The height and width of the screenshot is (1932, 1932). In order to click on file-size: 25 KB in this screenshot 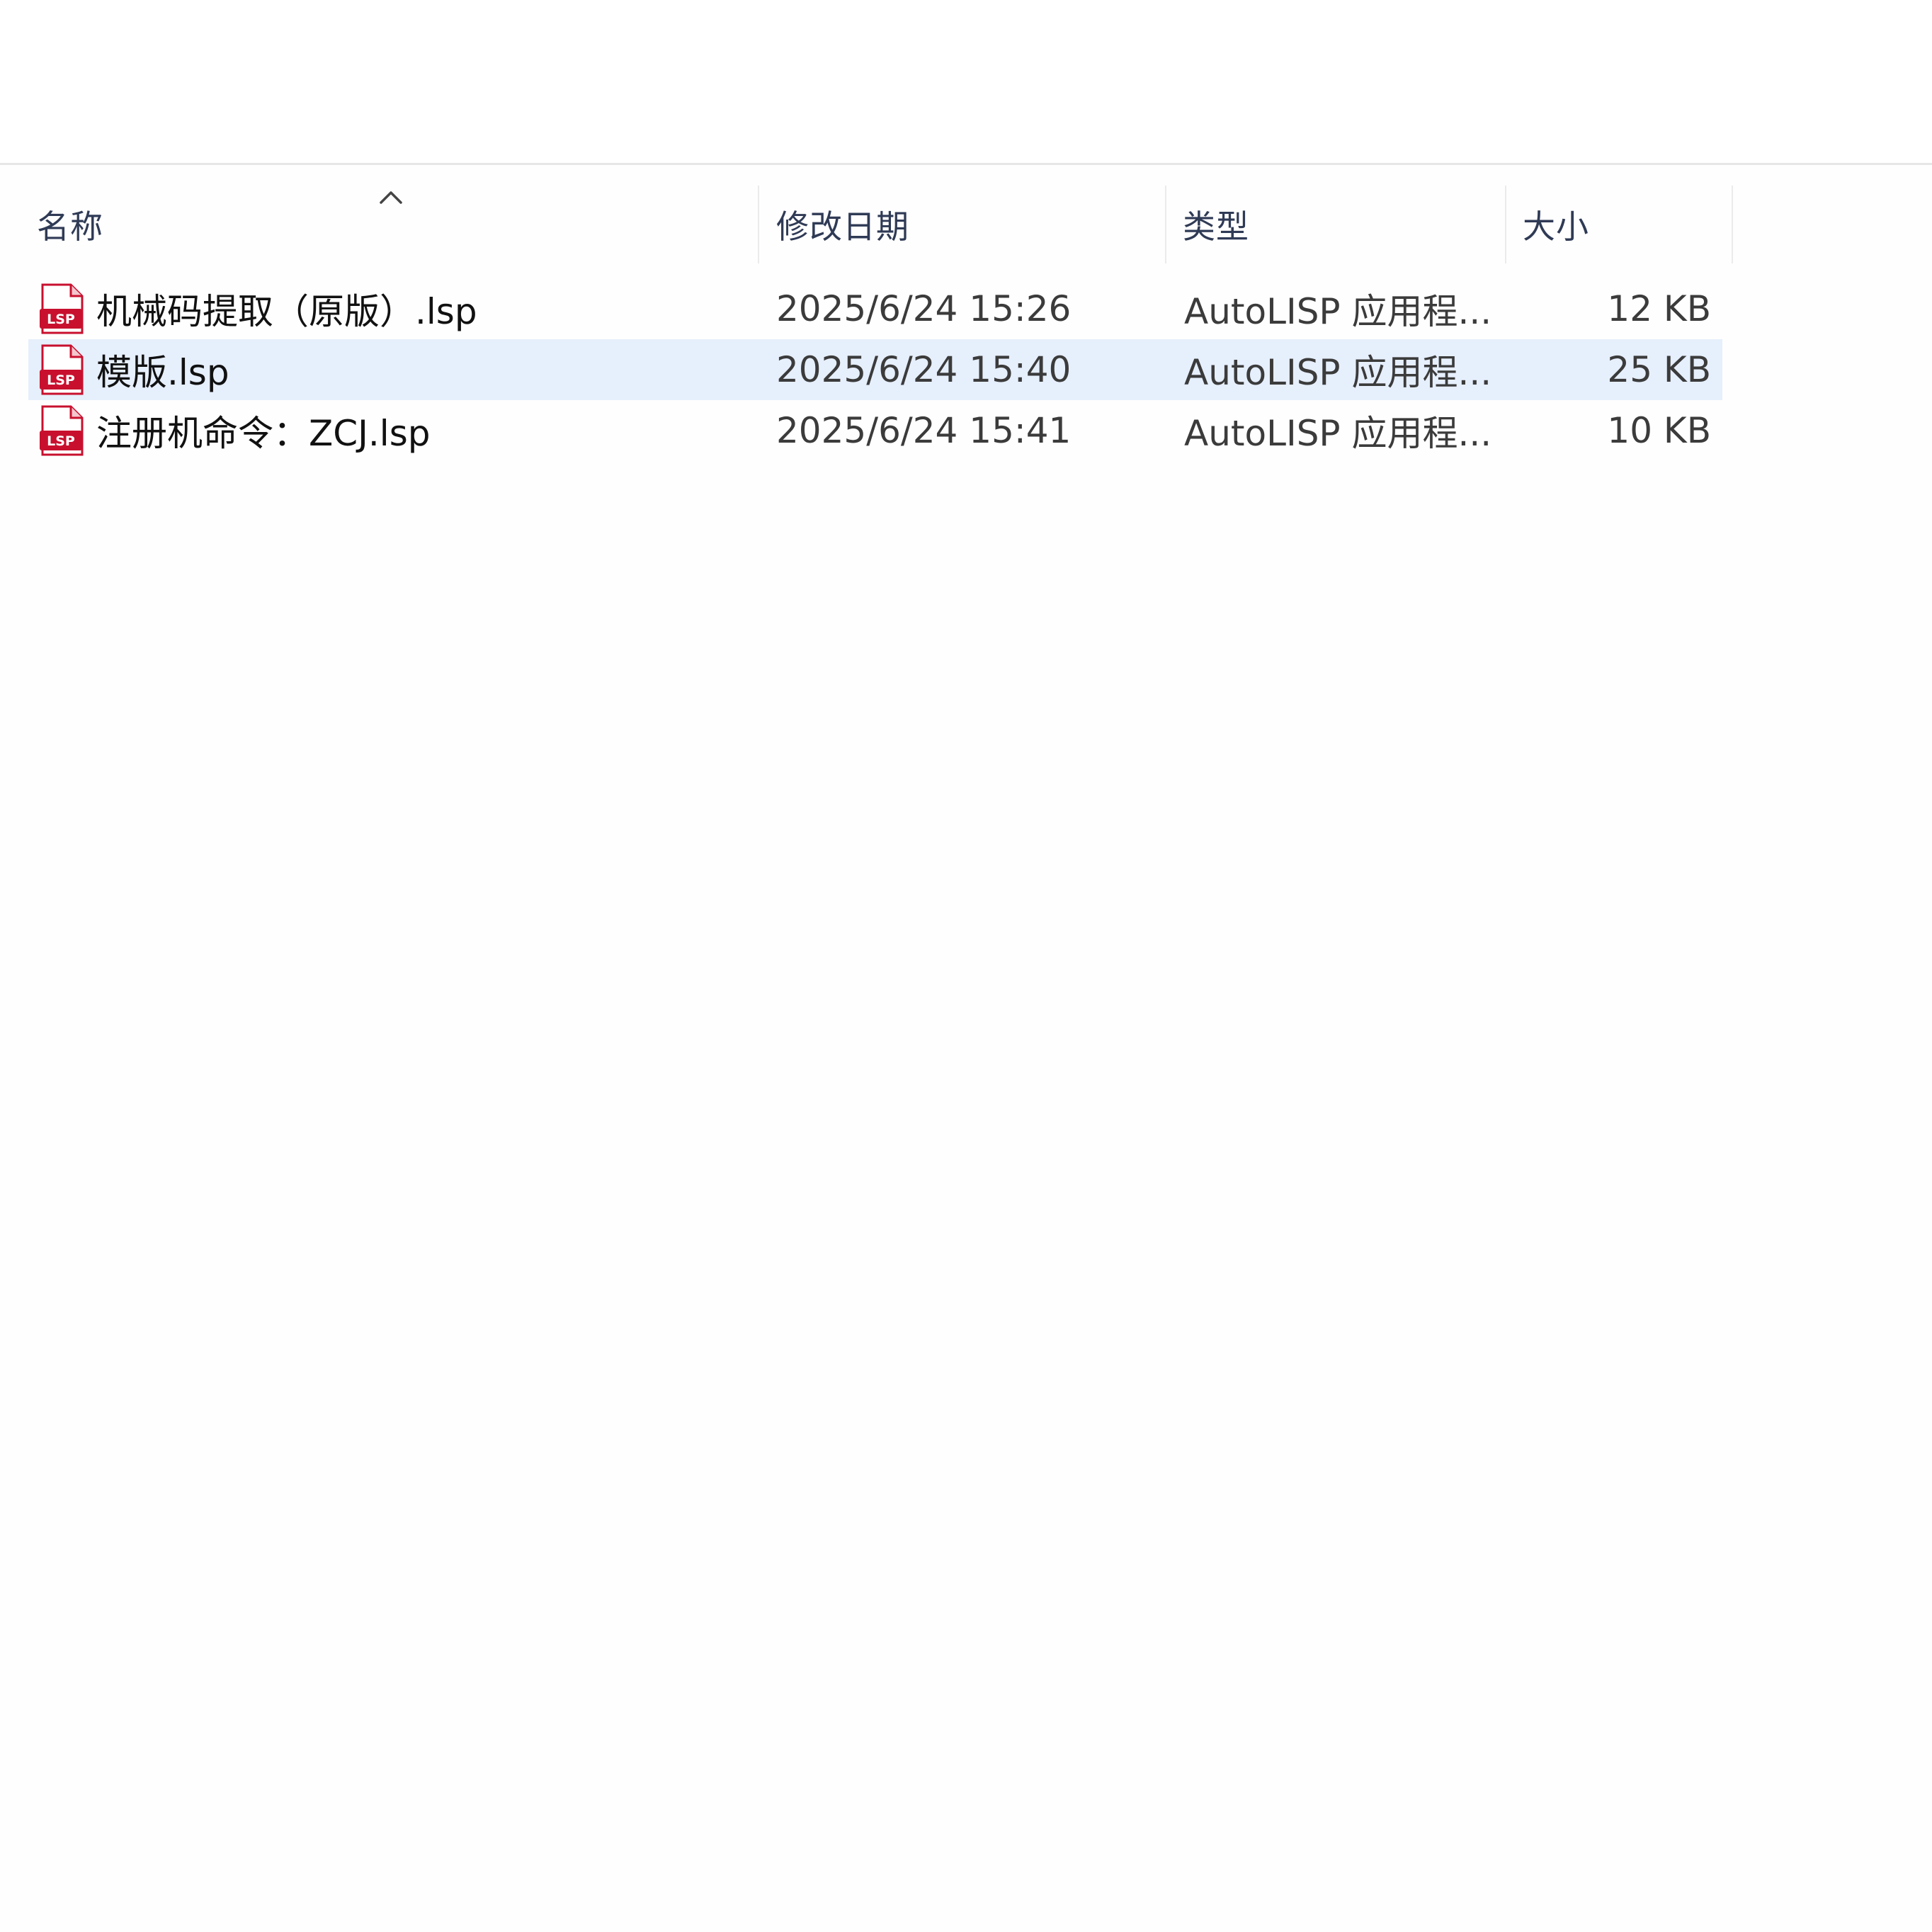, I will do `click(1659, 369)`.